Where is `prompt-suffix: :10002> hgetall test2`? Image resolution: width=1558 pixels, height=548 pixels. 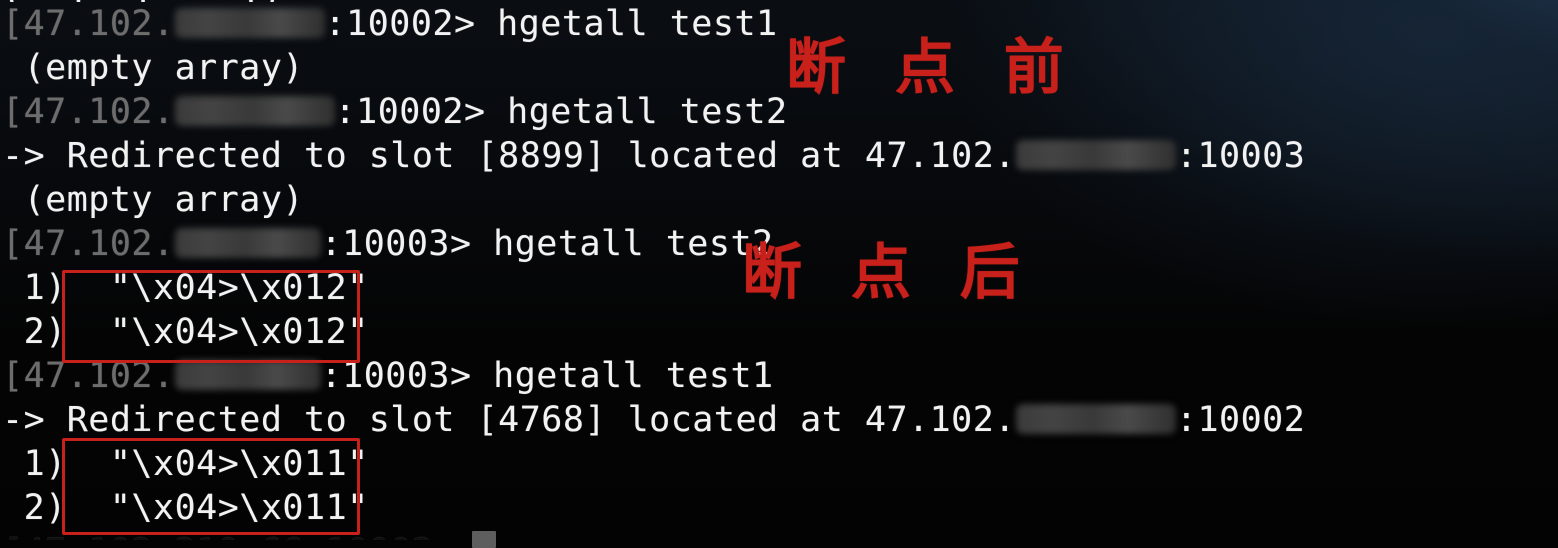
prompt-suffix: :10002> hgetall test2 is located at coordinates (561, 112).